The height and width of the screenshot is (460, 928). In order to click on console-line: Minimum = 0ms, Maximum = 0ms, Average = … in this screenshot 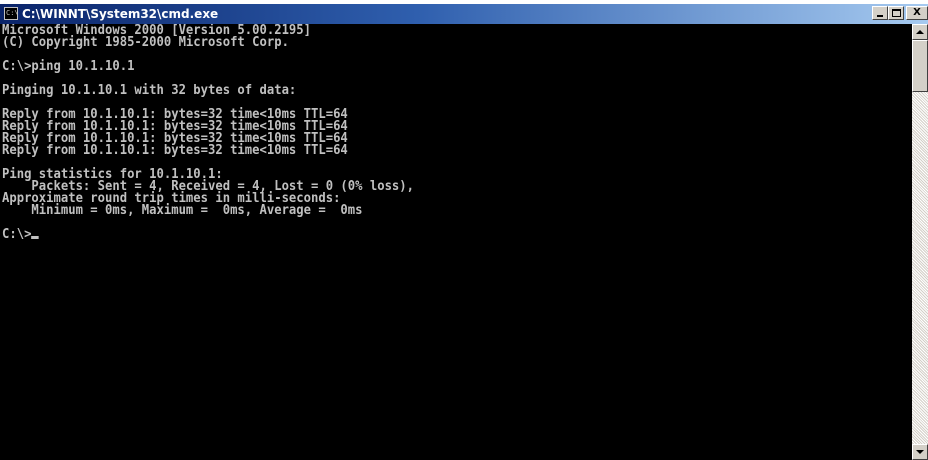, I will do `click(182, 210)`.